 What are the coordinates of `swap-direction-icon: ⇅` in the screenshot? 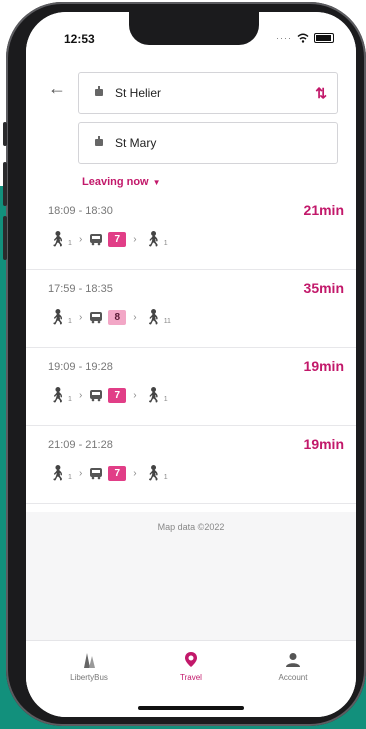 It's located at (321, 93).